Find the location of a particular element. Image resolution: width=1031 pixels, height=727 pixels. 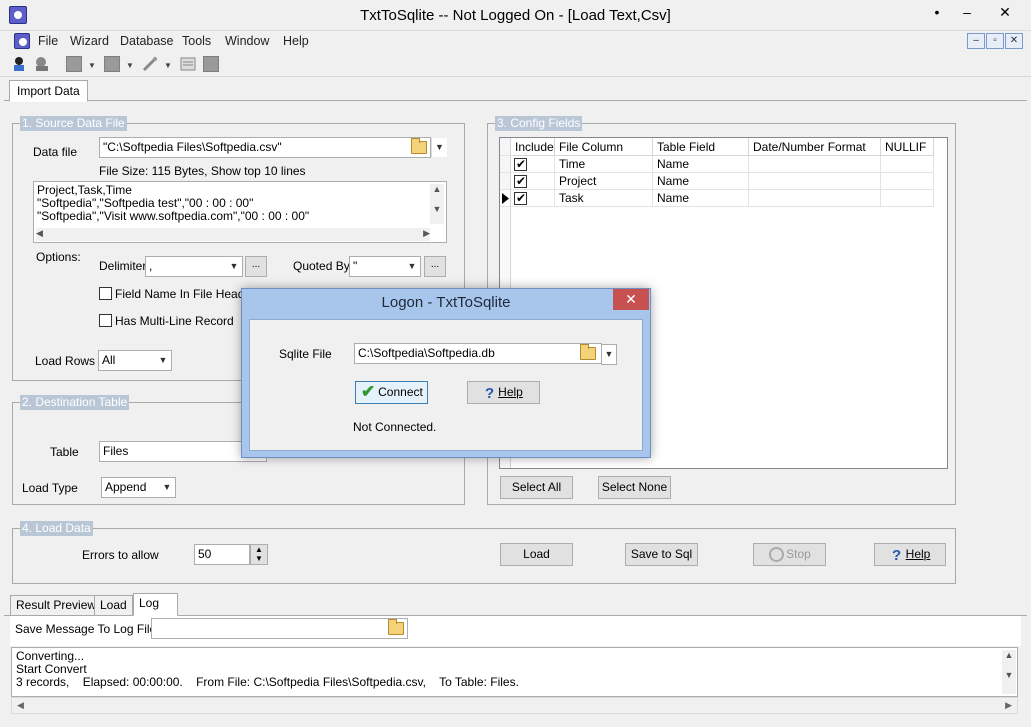

stop-icon is located at coordinates (776, 554).